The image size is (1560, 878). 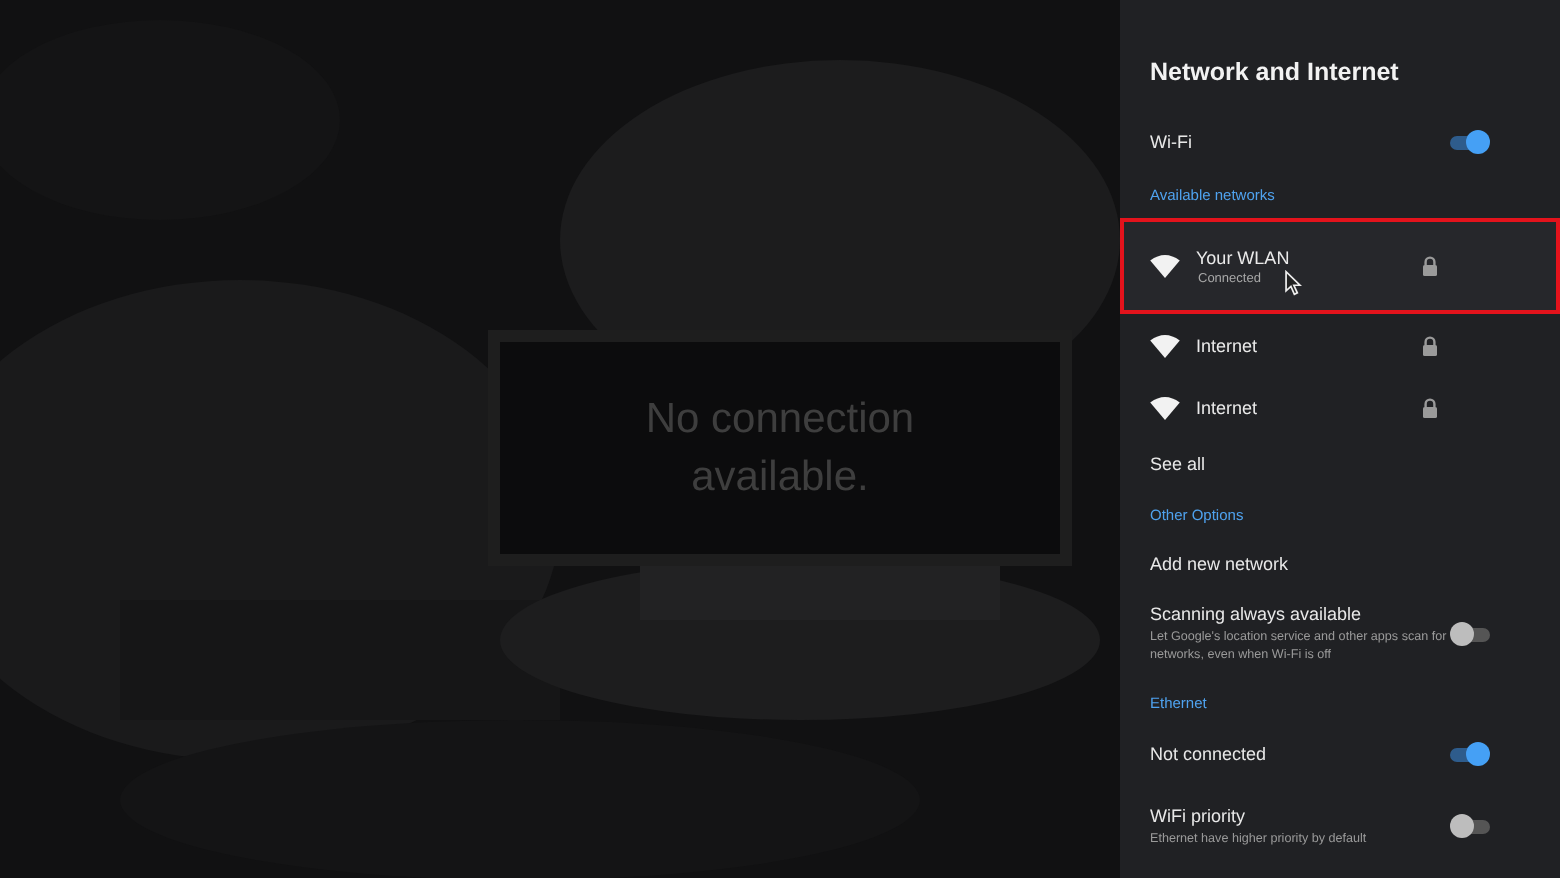 What do you see at coordinates (1274, 73) in the screenshot?
I see `panel-title: Network and Internet` at bounding box center [1274, 73].